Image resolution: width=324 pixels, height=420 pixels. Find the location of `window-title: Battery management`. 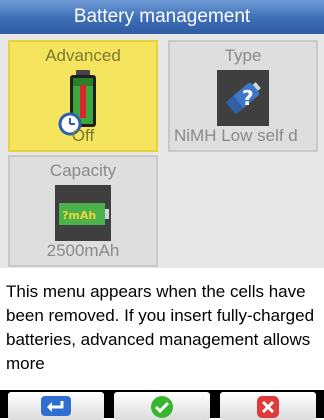

window-title: Battery management is located at coordinates (162, 17).